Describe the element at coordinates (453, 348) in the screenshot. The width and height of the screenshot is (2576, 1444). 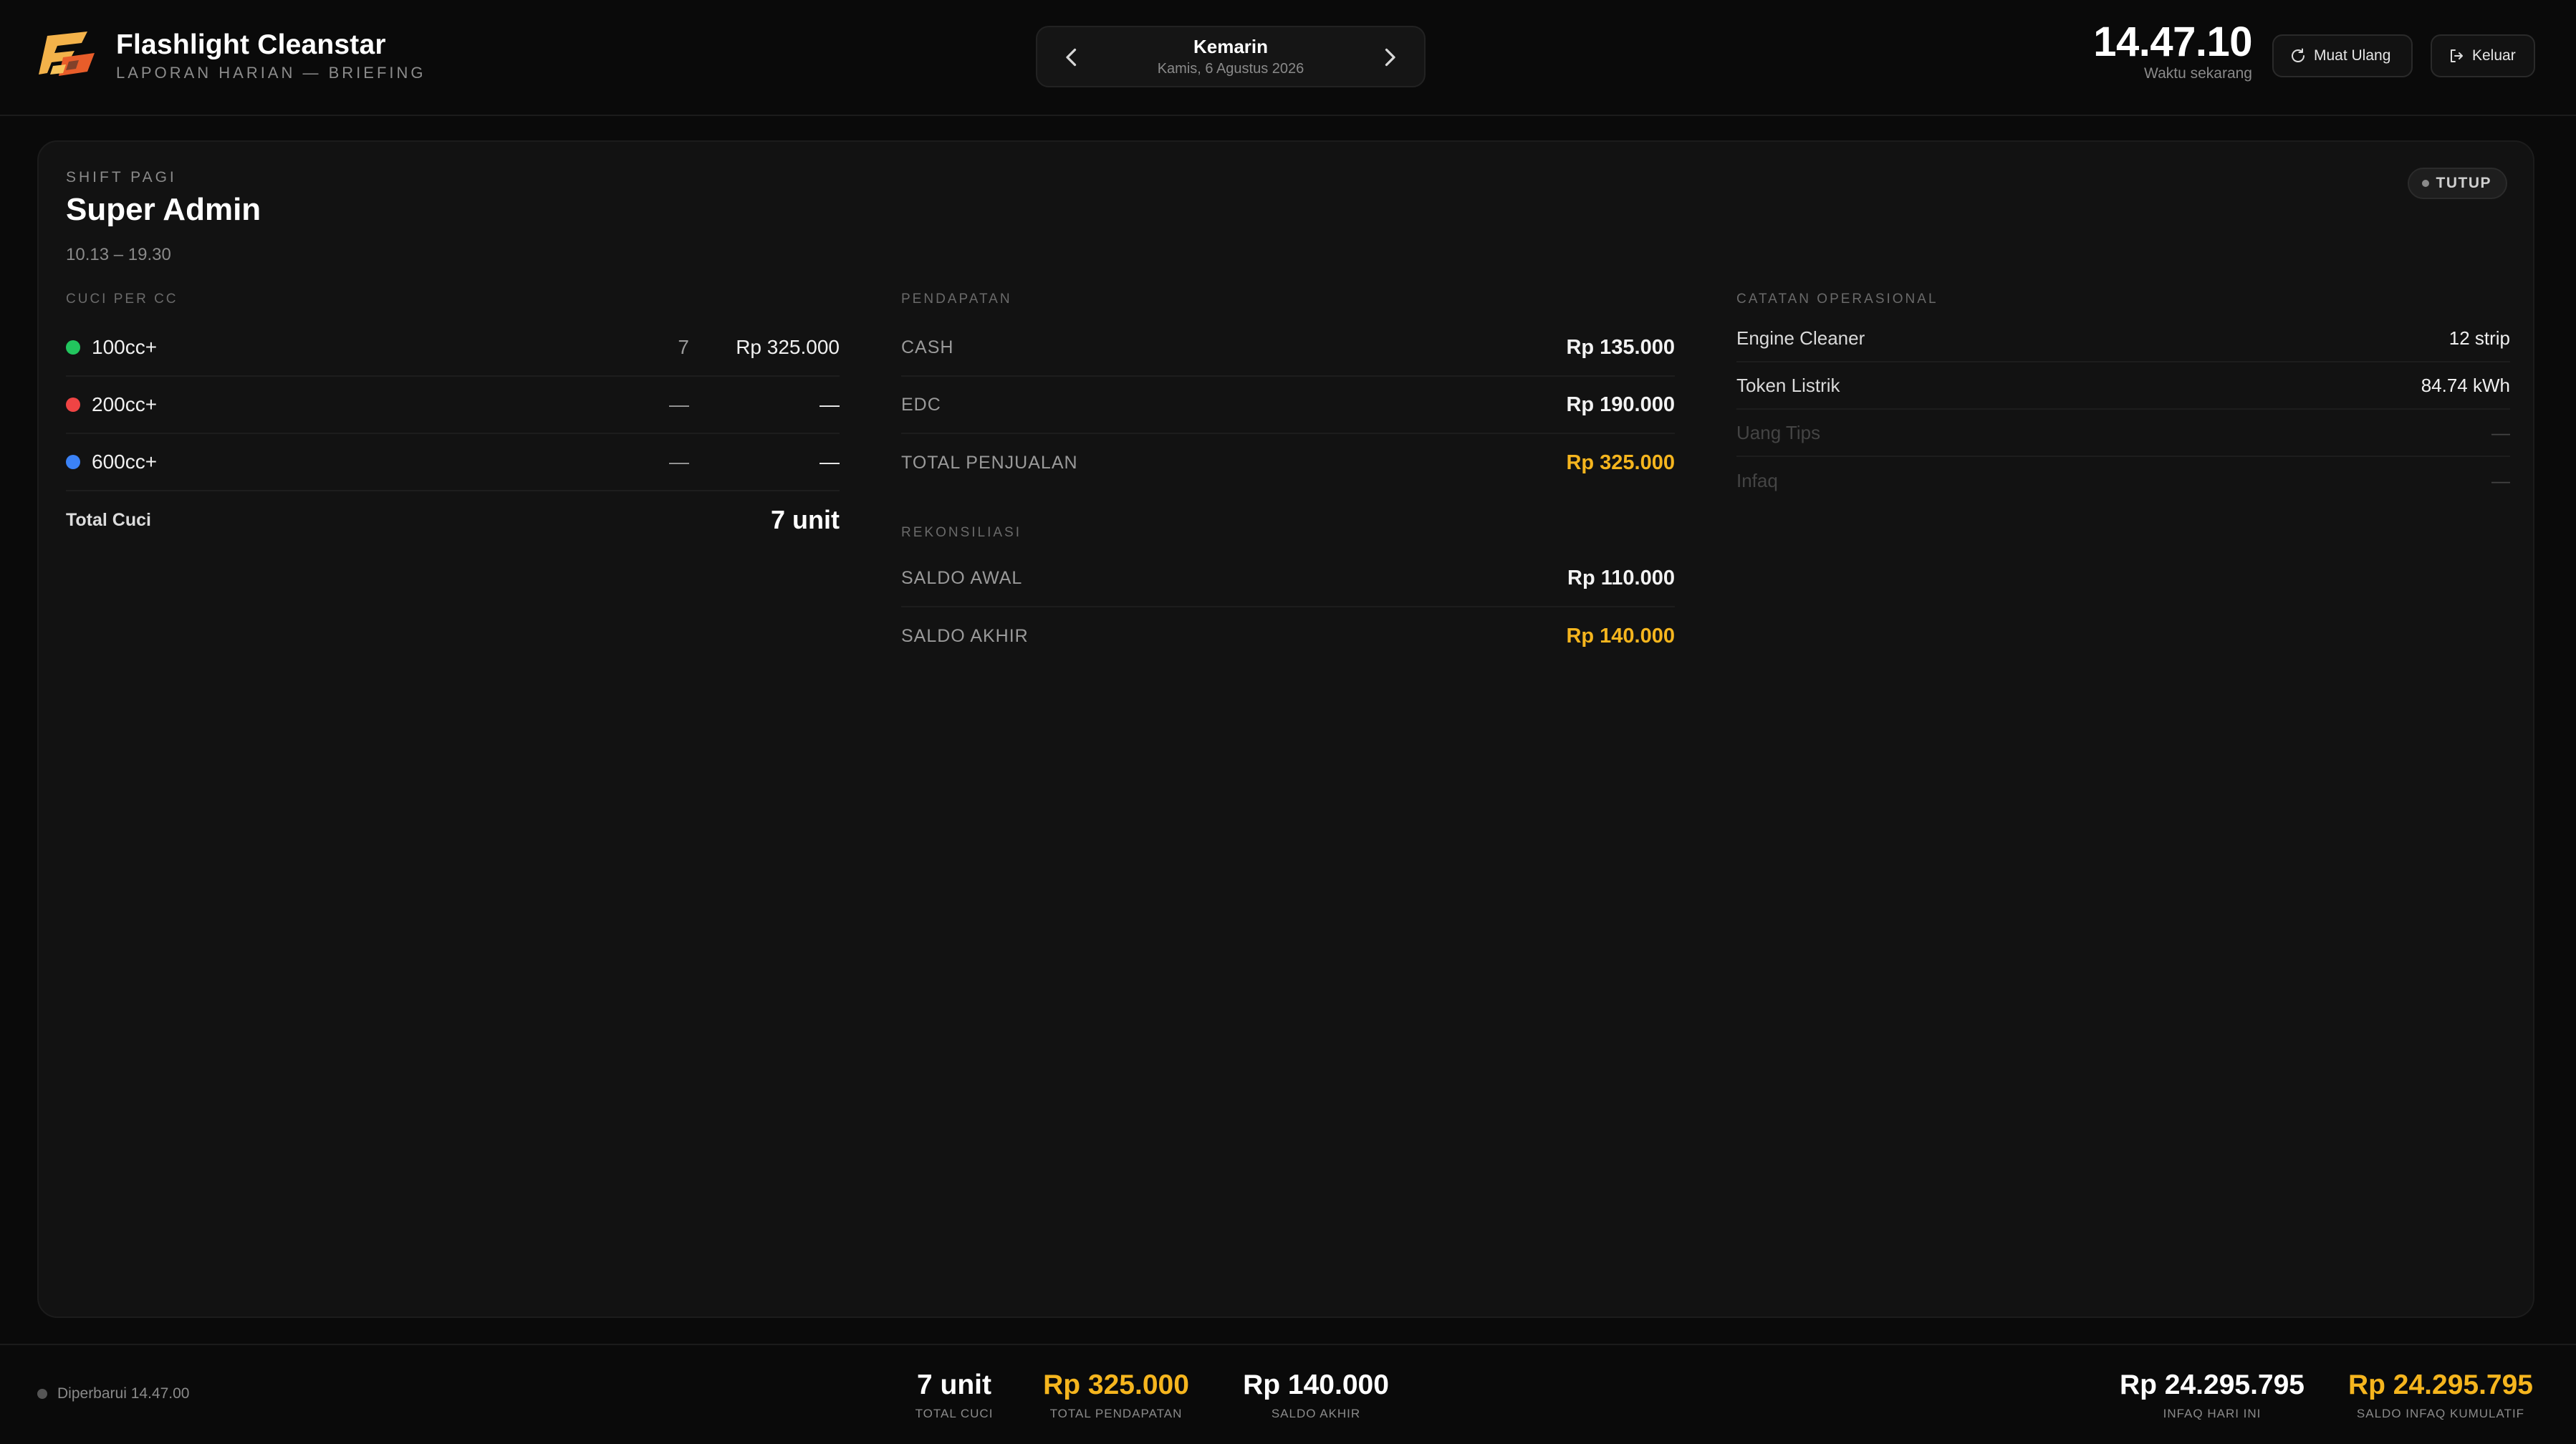
I see `wash-row: 100cc+ 7 Rp 325.000` at that location.